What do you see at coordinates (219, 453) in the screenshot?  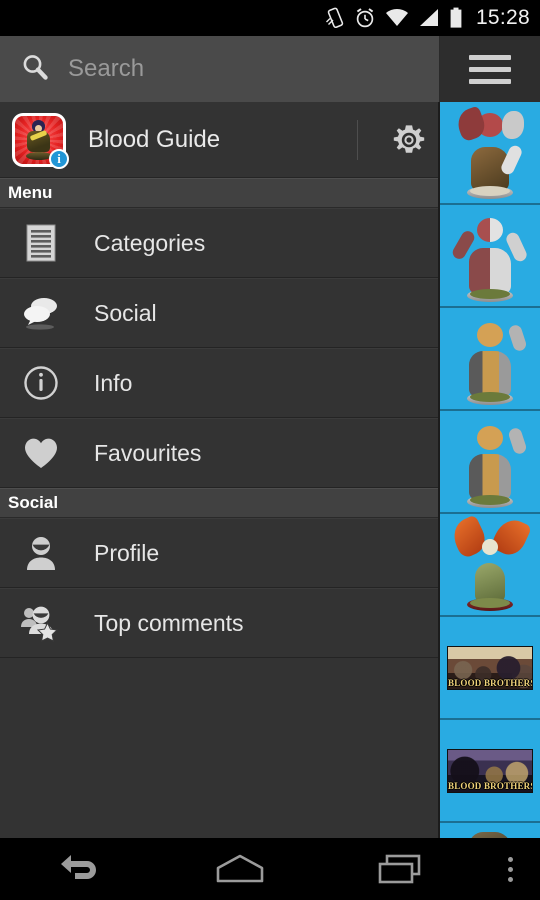 I see `sidebar-item-favourites: Favourites` at bounding box center [219, 453].